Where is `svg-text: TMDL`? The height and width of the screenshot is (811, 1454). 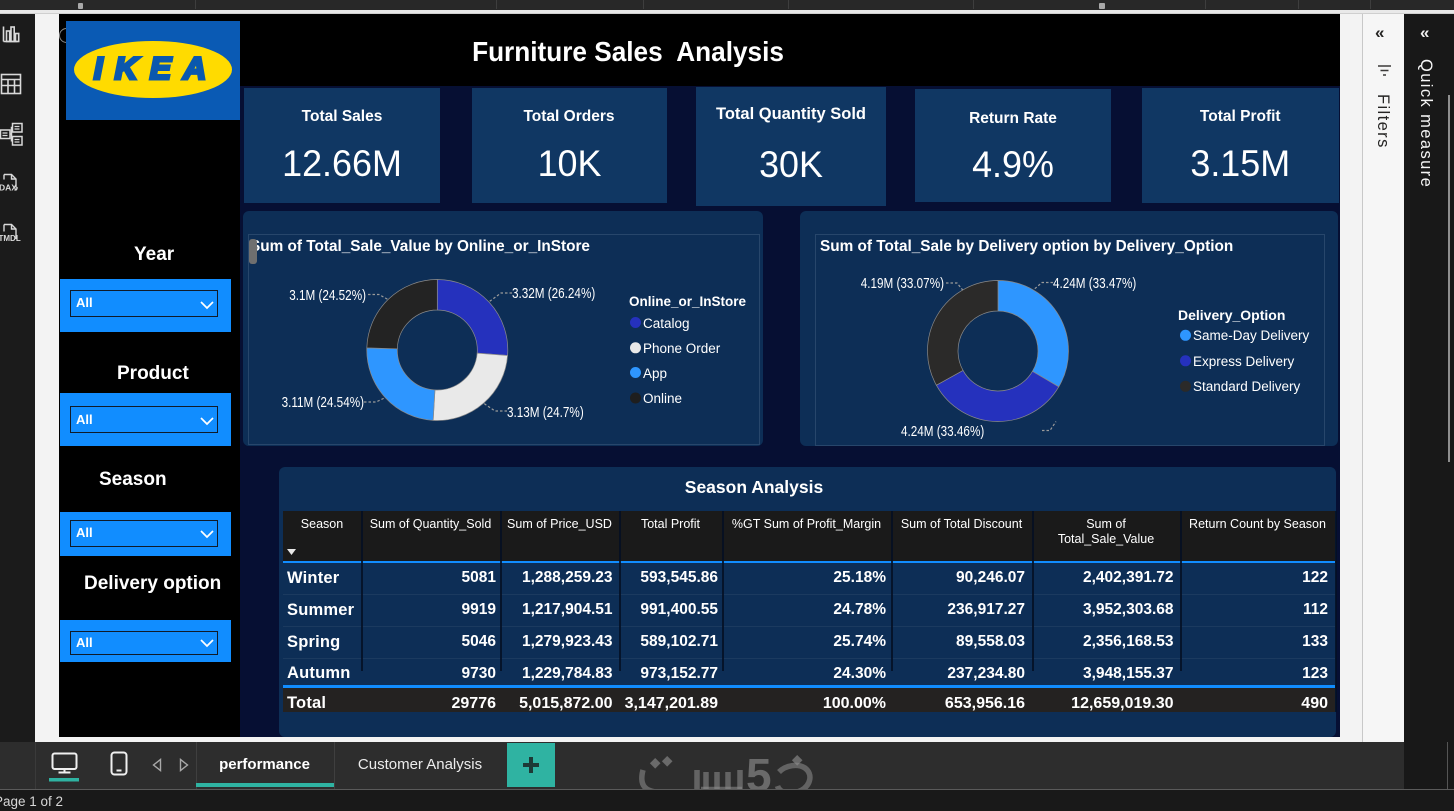 svg-text: TMDL is located at coordinates (10, 238).